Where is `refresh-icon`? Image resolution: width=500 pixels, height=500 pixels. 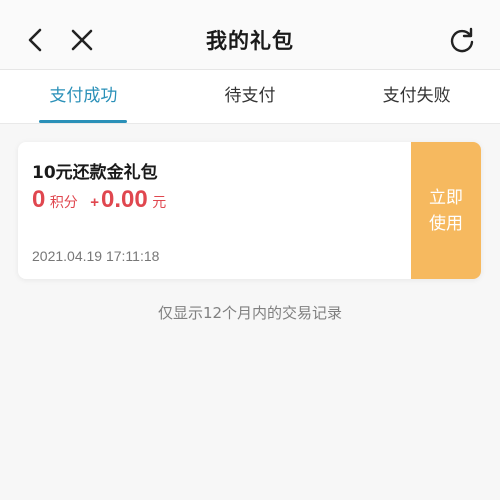
refresh-icon is located at coordinates (462, 41).